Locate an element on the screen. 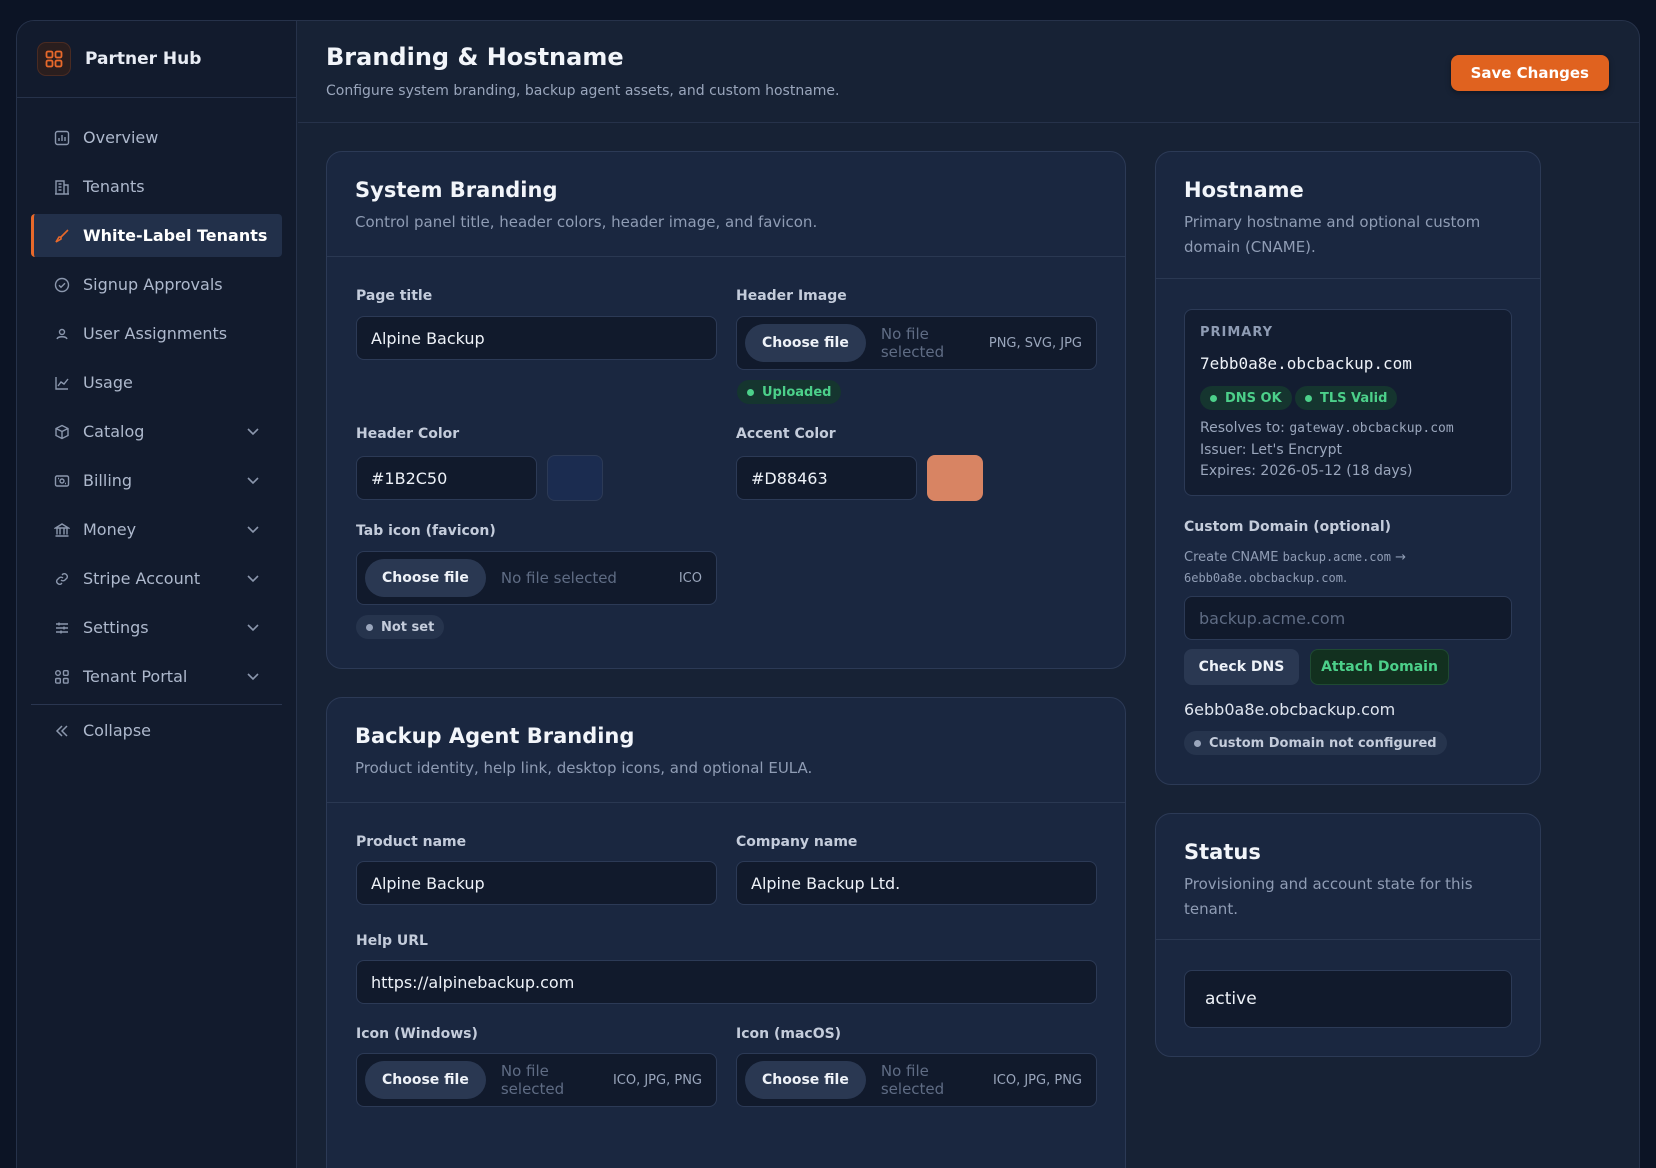  check-dns-button: Check DNS is located at coordinates (1241, 667).